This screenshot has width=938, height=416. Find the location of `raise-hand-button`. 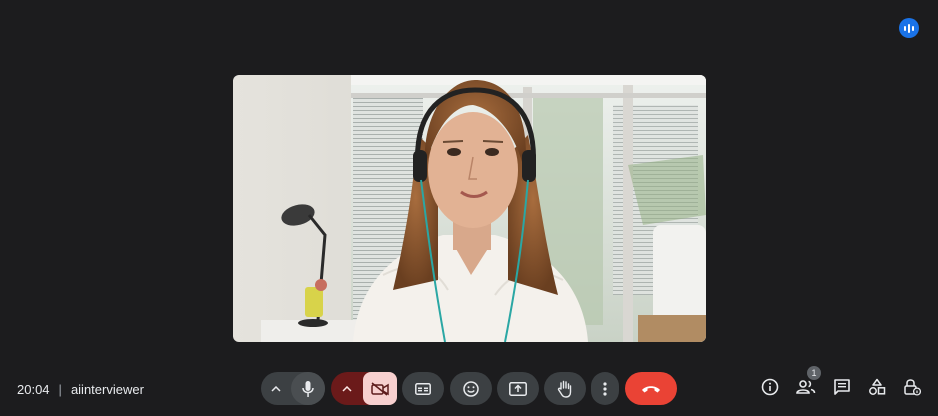

raise-hand-button is located at coordinates (565, 388).